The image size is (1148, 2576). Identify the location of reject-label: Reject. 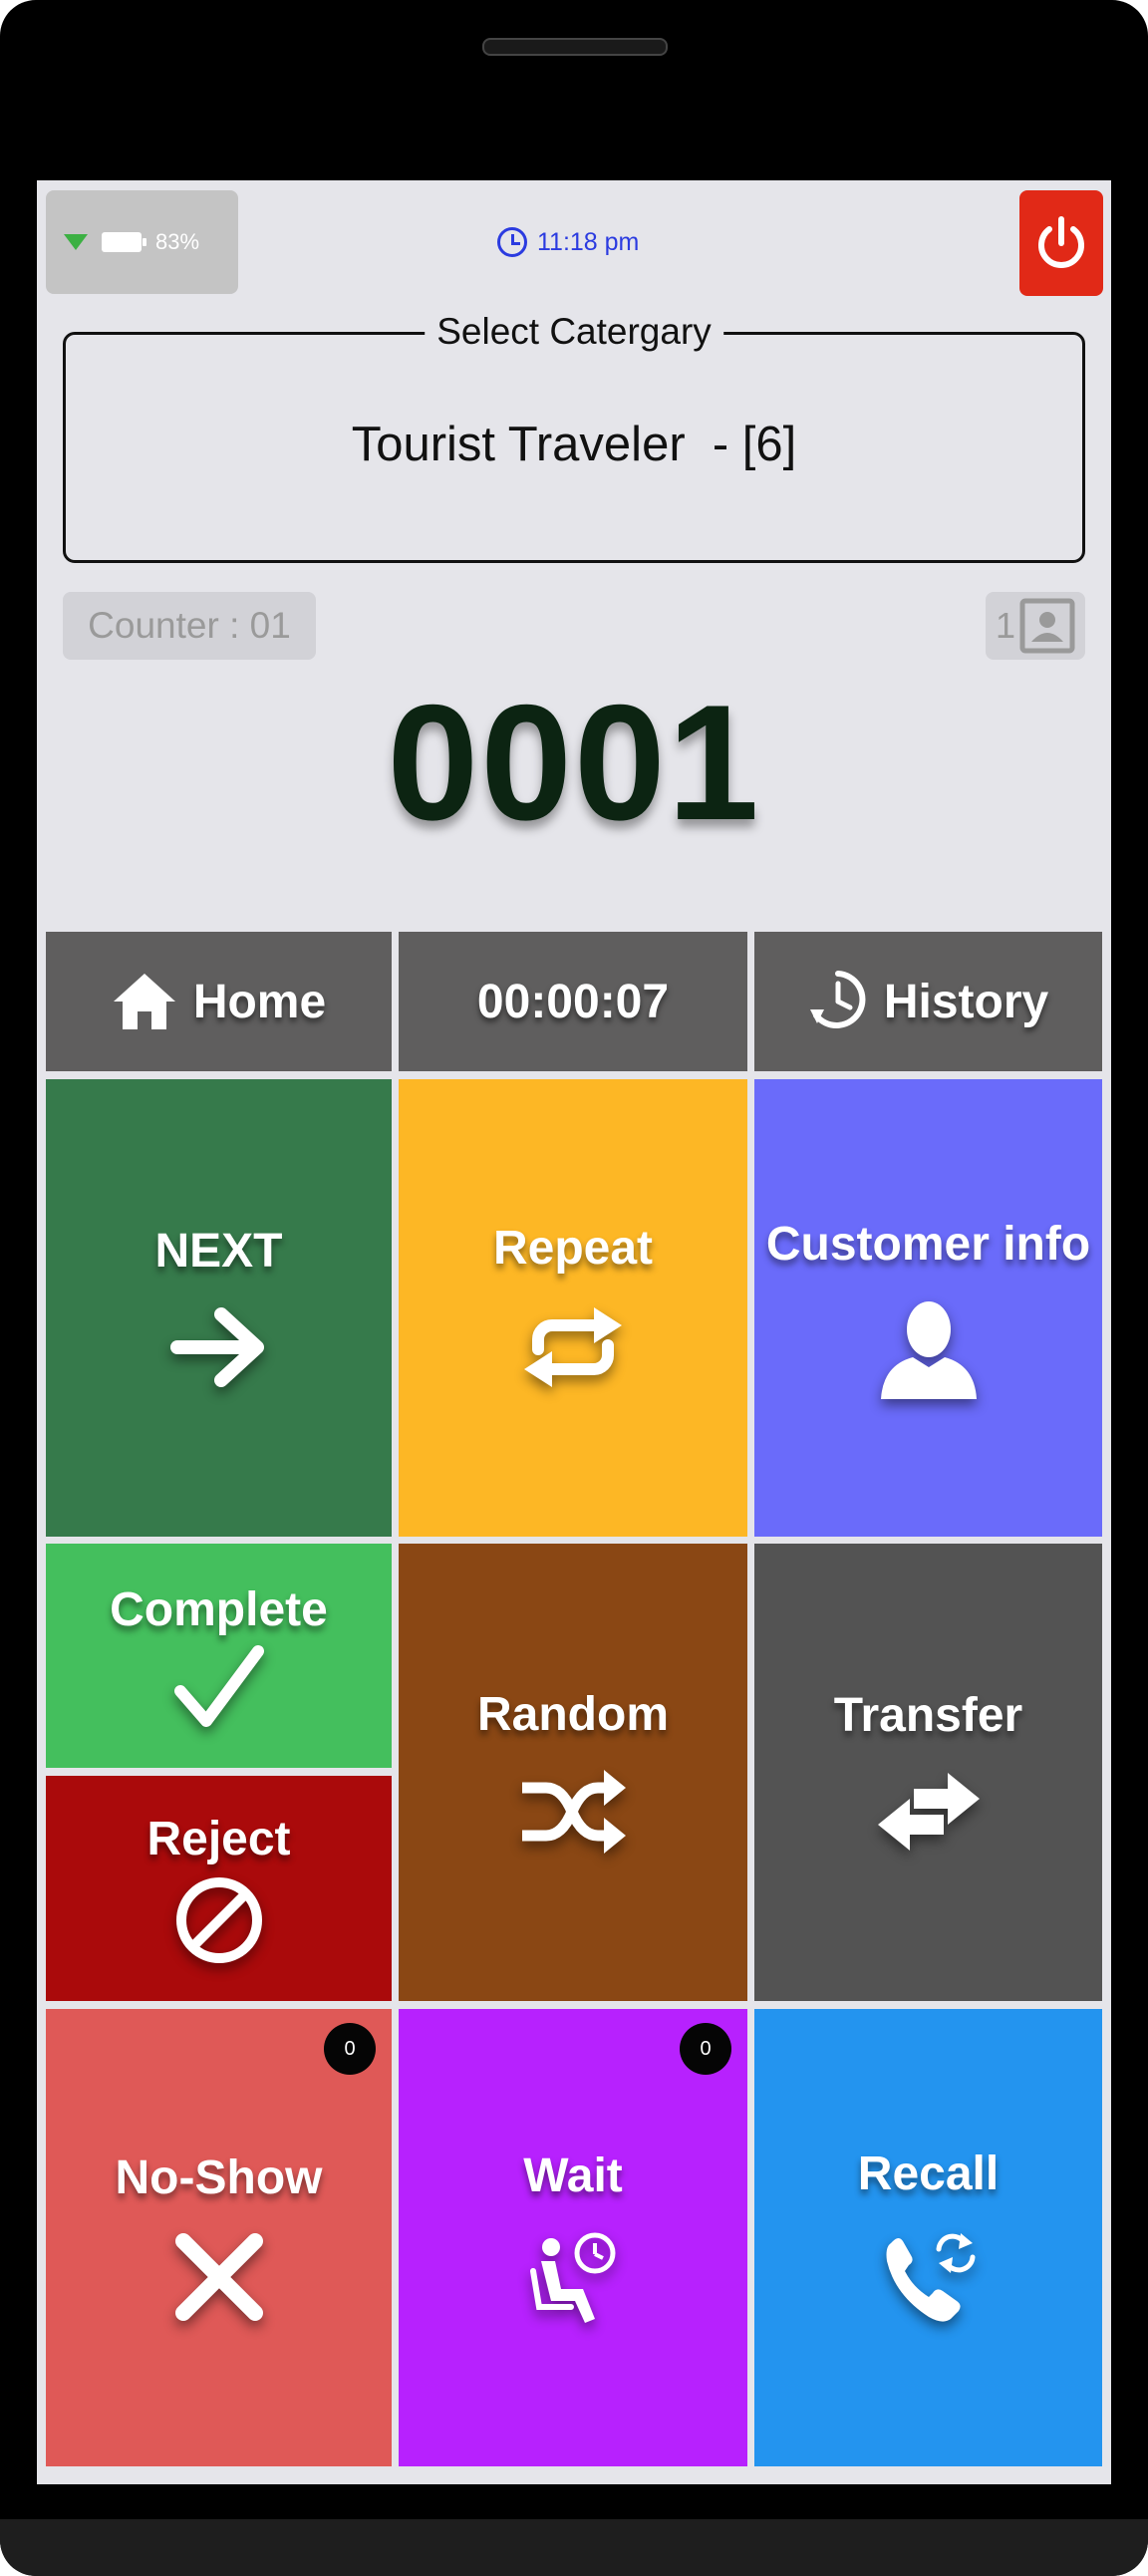
(218, 1838).